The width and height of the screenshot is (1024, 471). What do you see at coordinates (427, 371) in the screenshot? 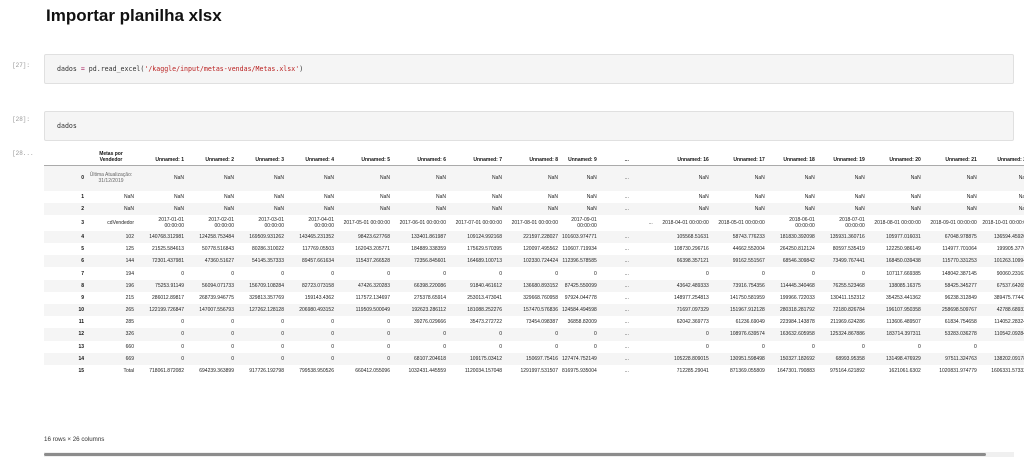
I see `table-cell: 1032431.445559` at bounding box center [427, 371].